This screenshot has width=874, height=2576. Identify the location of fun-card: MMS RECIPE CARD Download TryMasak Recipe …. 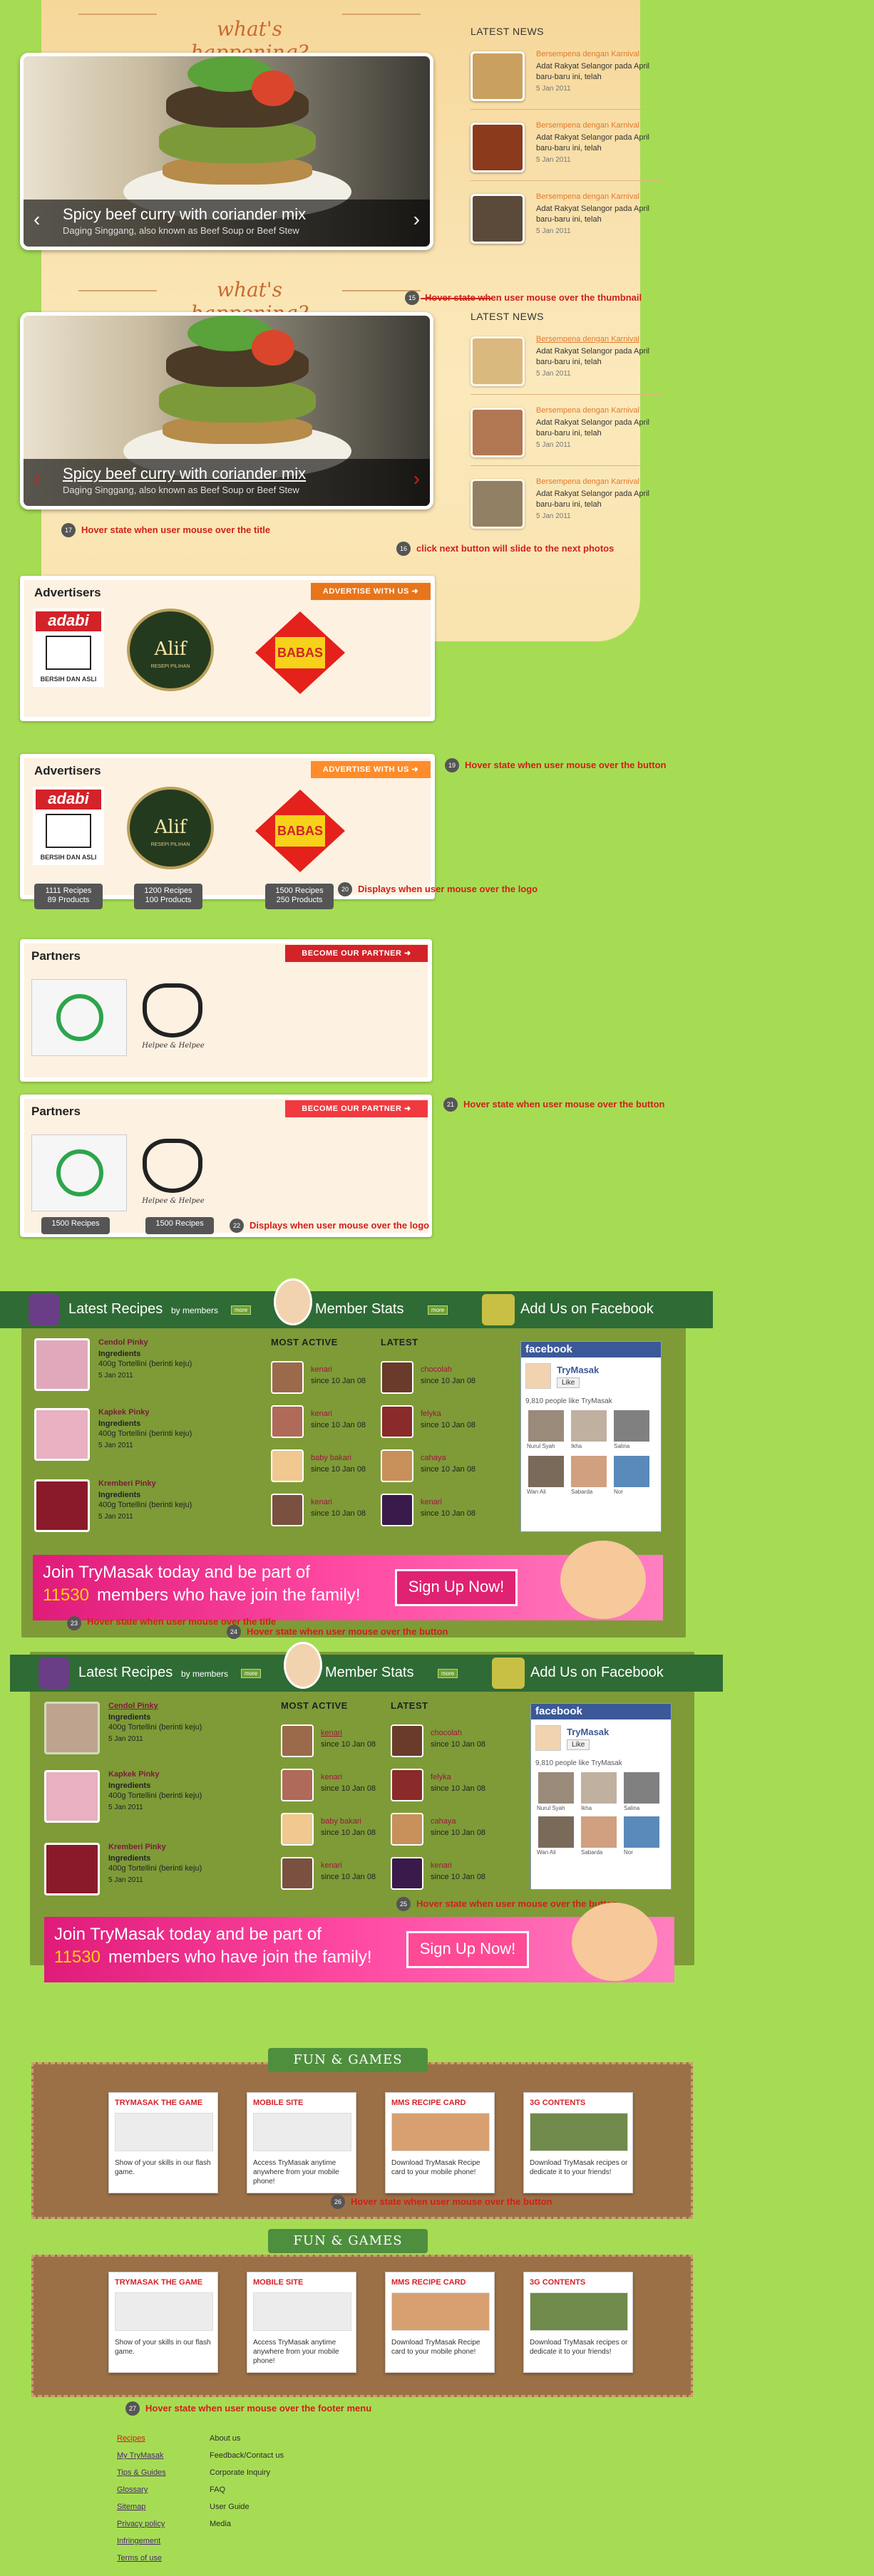
(440, 2322).